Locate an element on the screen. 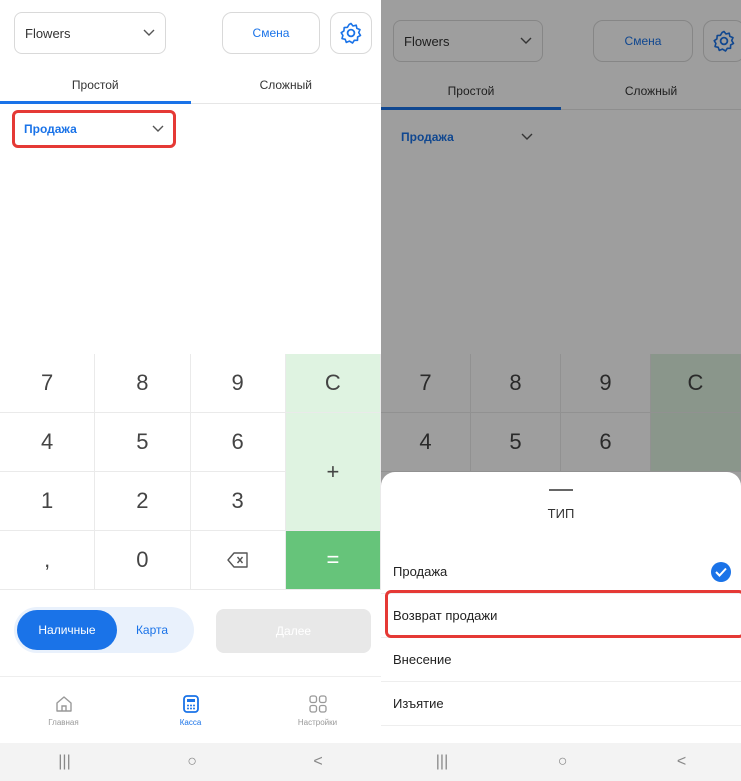  payment-cash-option: Наличные is located at coordinates (67, 630).